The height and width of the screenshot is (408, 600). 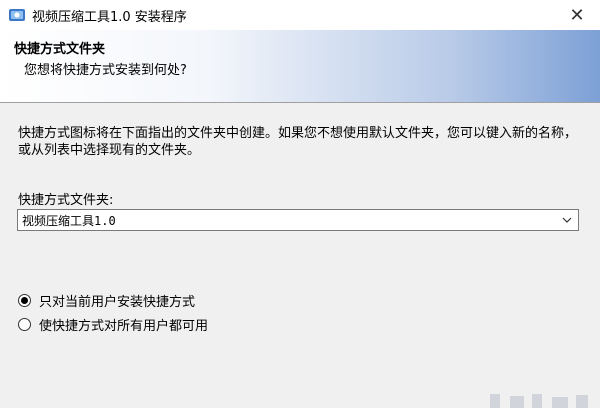 I want to click on radio-all-users: 使快捷方式对所有用户都可用, so click(x=113, y=324).